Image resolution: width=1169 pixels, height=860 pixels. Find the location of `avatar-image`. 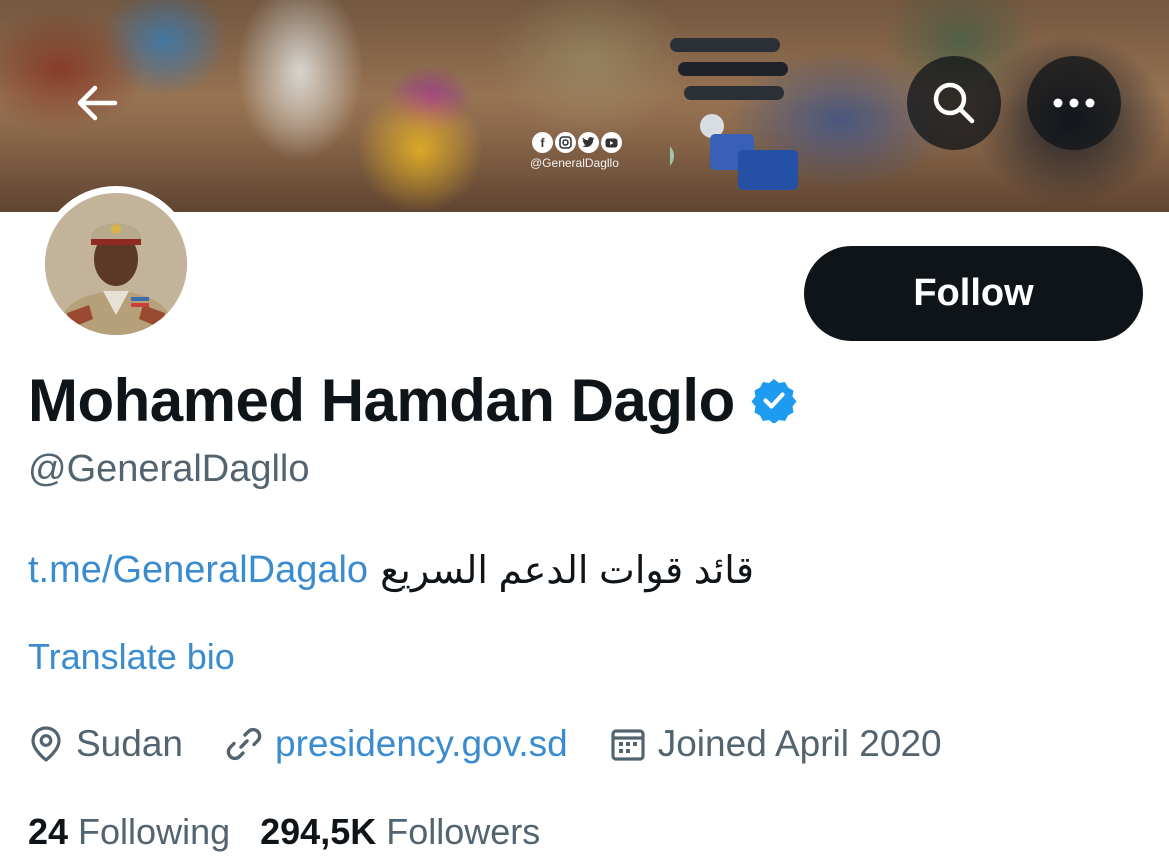

avatar-image is located at coordinates (116, 264).